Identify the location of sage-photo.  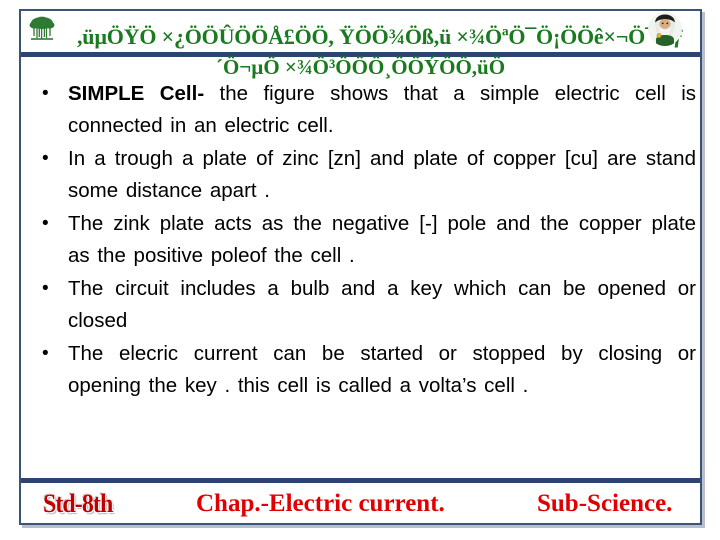
(665, 29).